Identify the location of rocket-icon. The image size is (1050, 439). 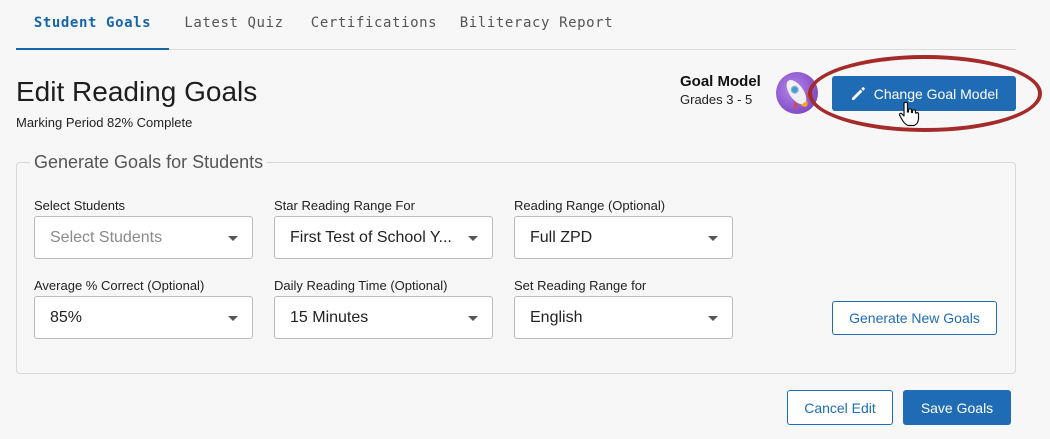
(797, 93).